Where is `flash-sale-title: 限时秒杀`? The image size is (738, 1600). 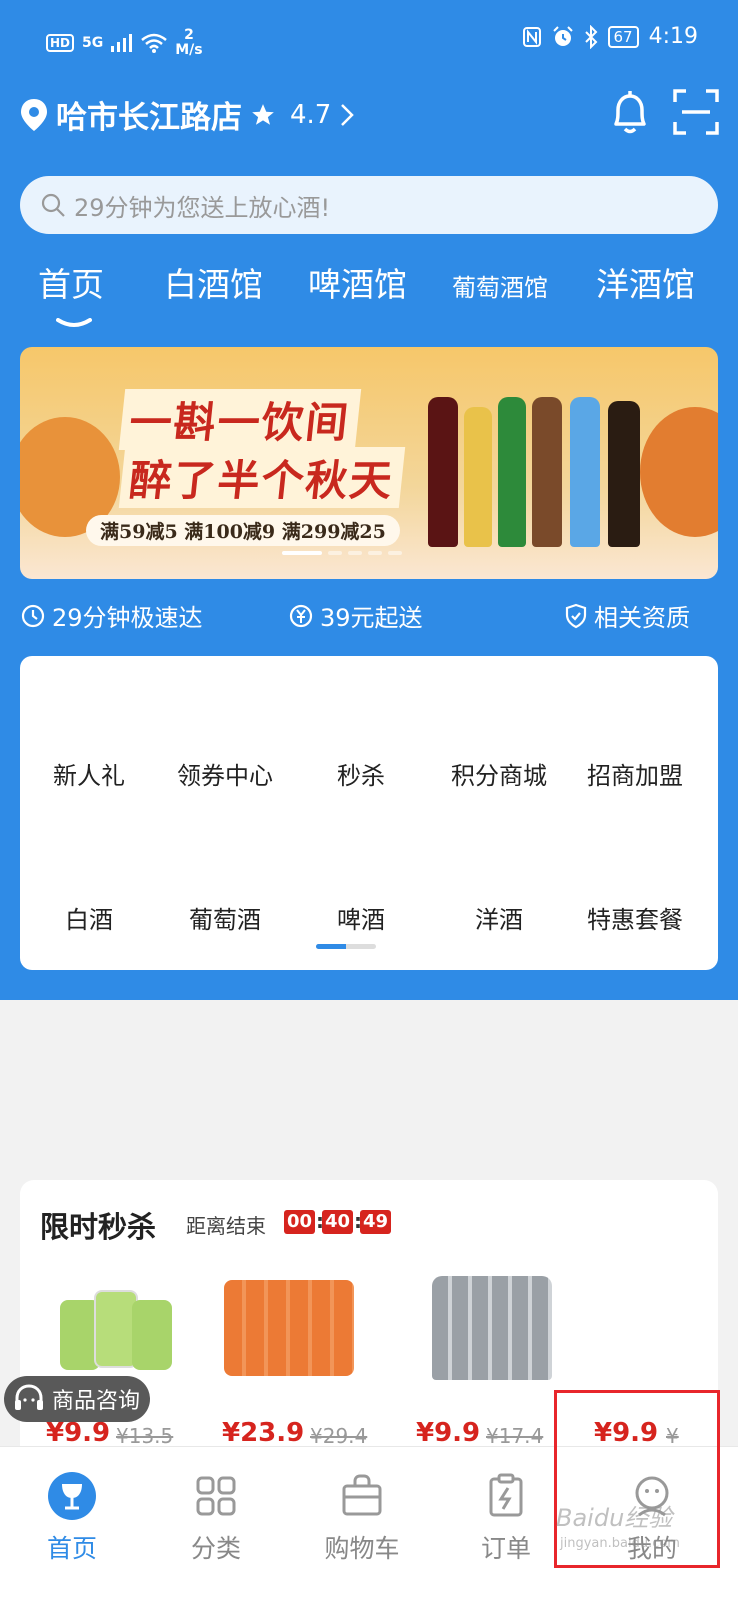
flash-sale-title: 限时秒杀 is located at coordinates (98, 1227).